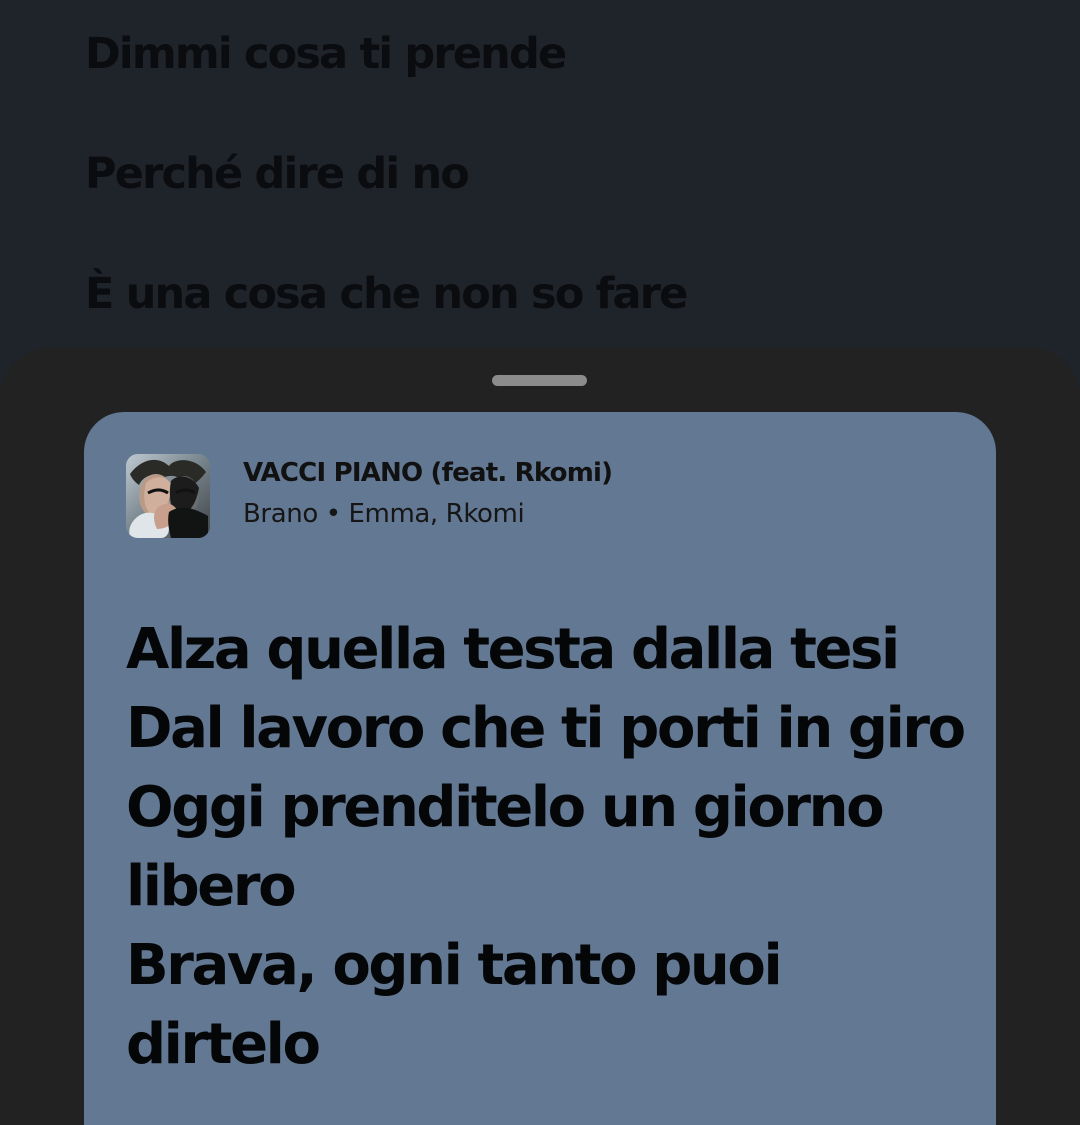 Image resolution: width=1080 pixels, height=1125 pixels. What do you see at coordinates (326, 54) in the screenshot?
I see `background-lyric-line: Dimmi cosa ti prende` at bounding box center [326, 54].